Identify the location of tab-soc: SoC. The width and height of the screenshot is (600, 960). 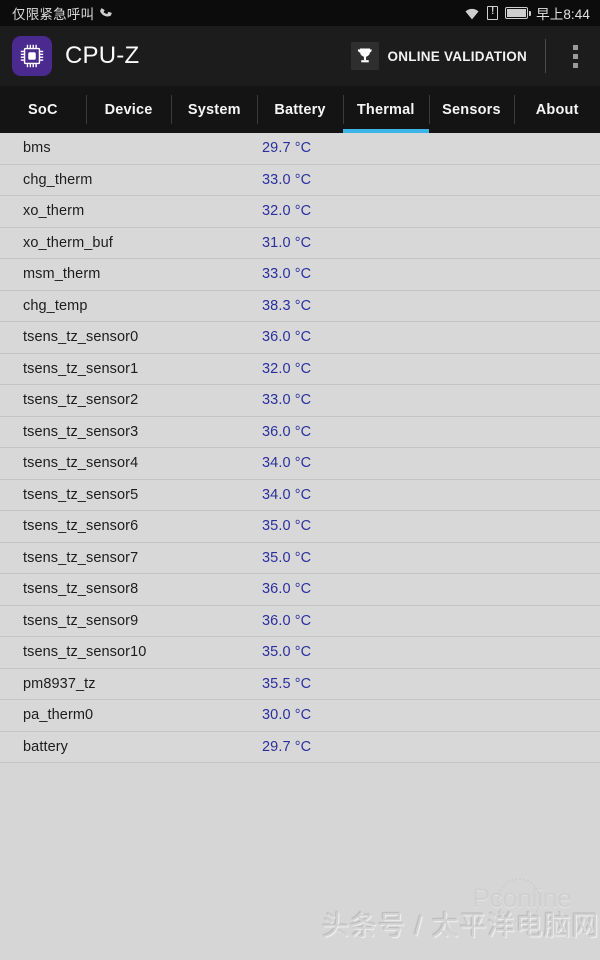
(43, 109).